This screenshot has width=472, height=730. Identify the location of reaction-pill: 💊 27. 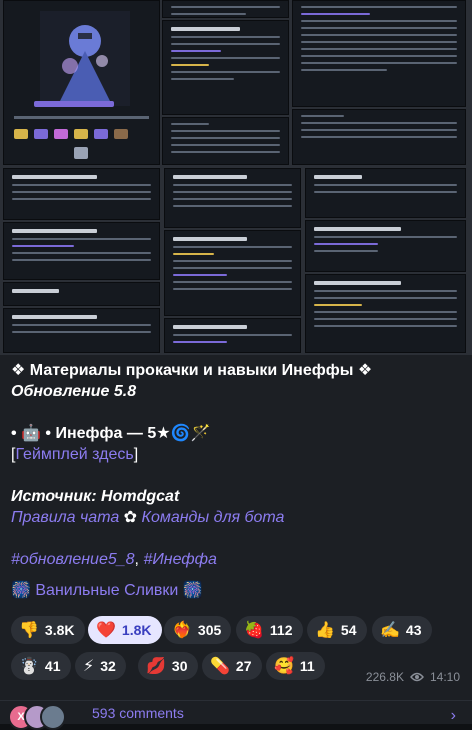
(232, 666).